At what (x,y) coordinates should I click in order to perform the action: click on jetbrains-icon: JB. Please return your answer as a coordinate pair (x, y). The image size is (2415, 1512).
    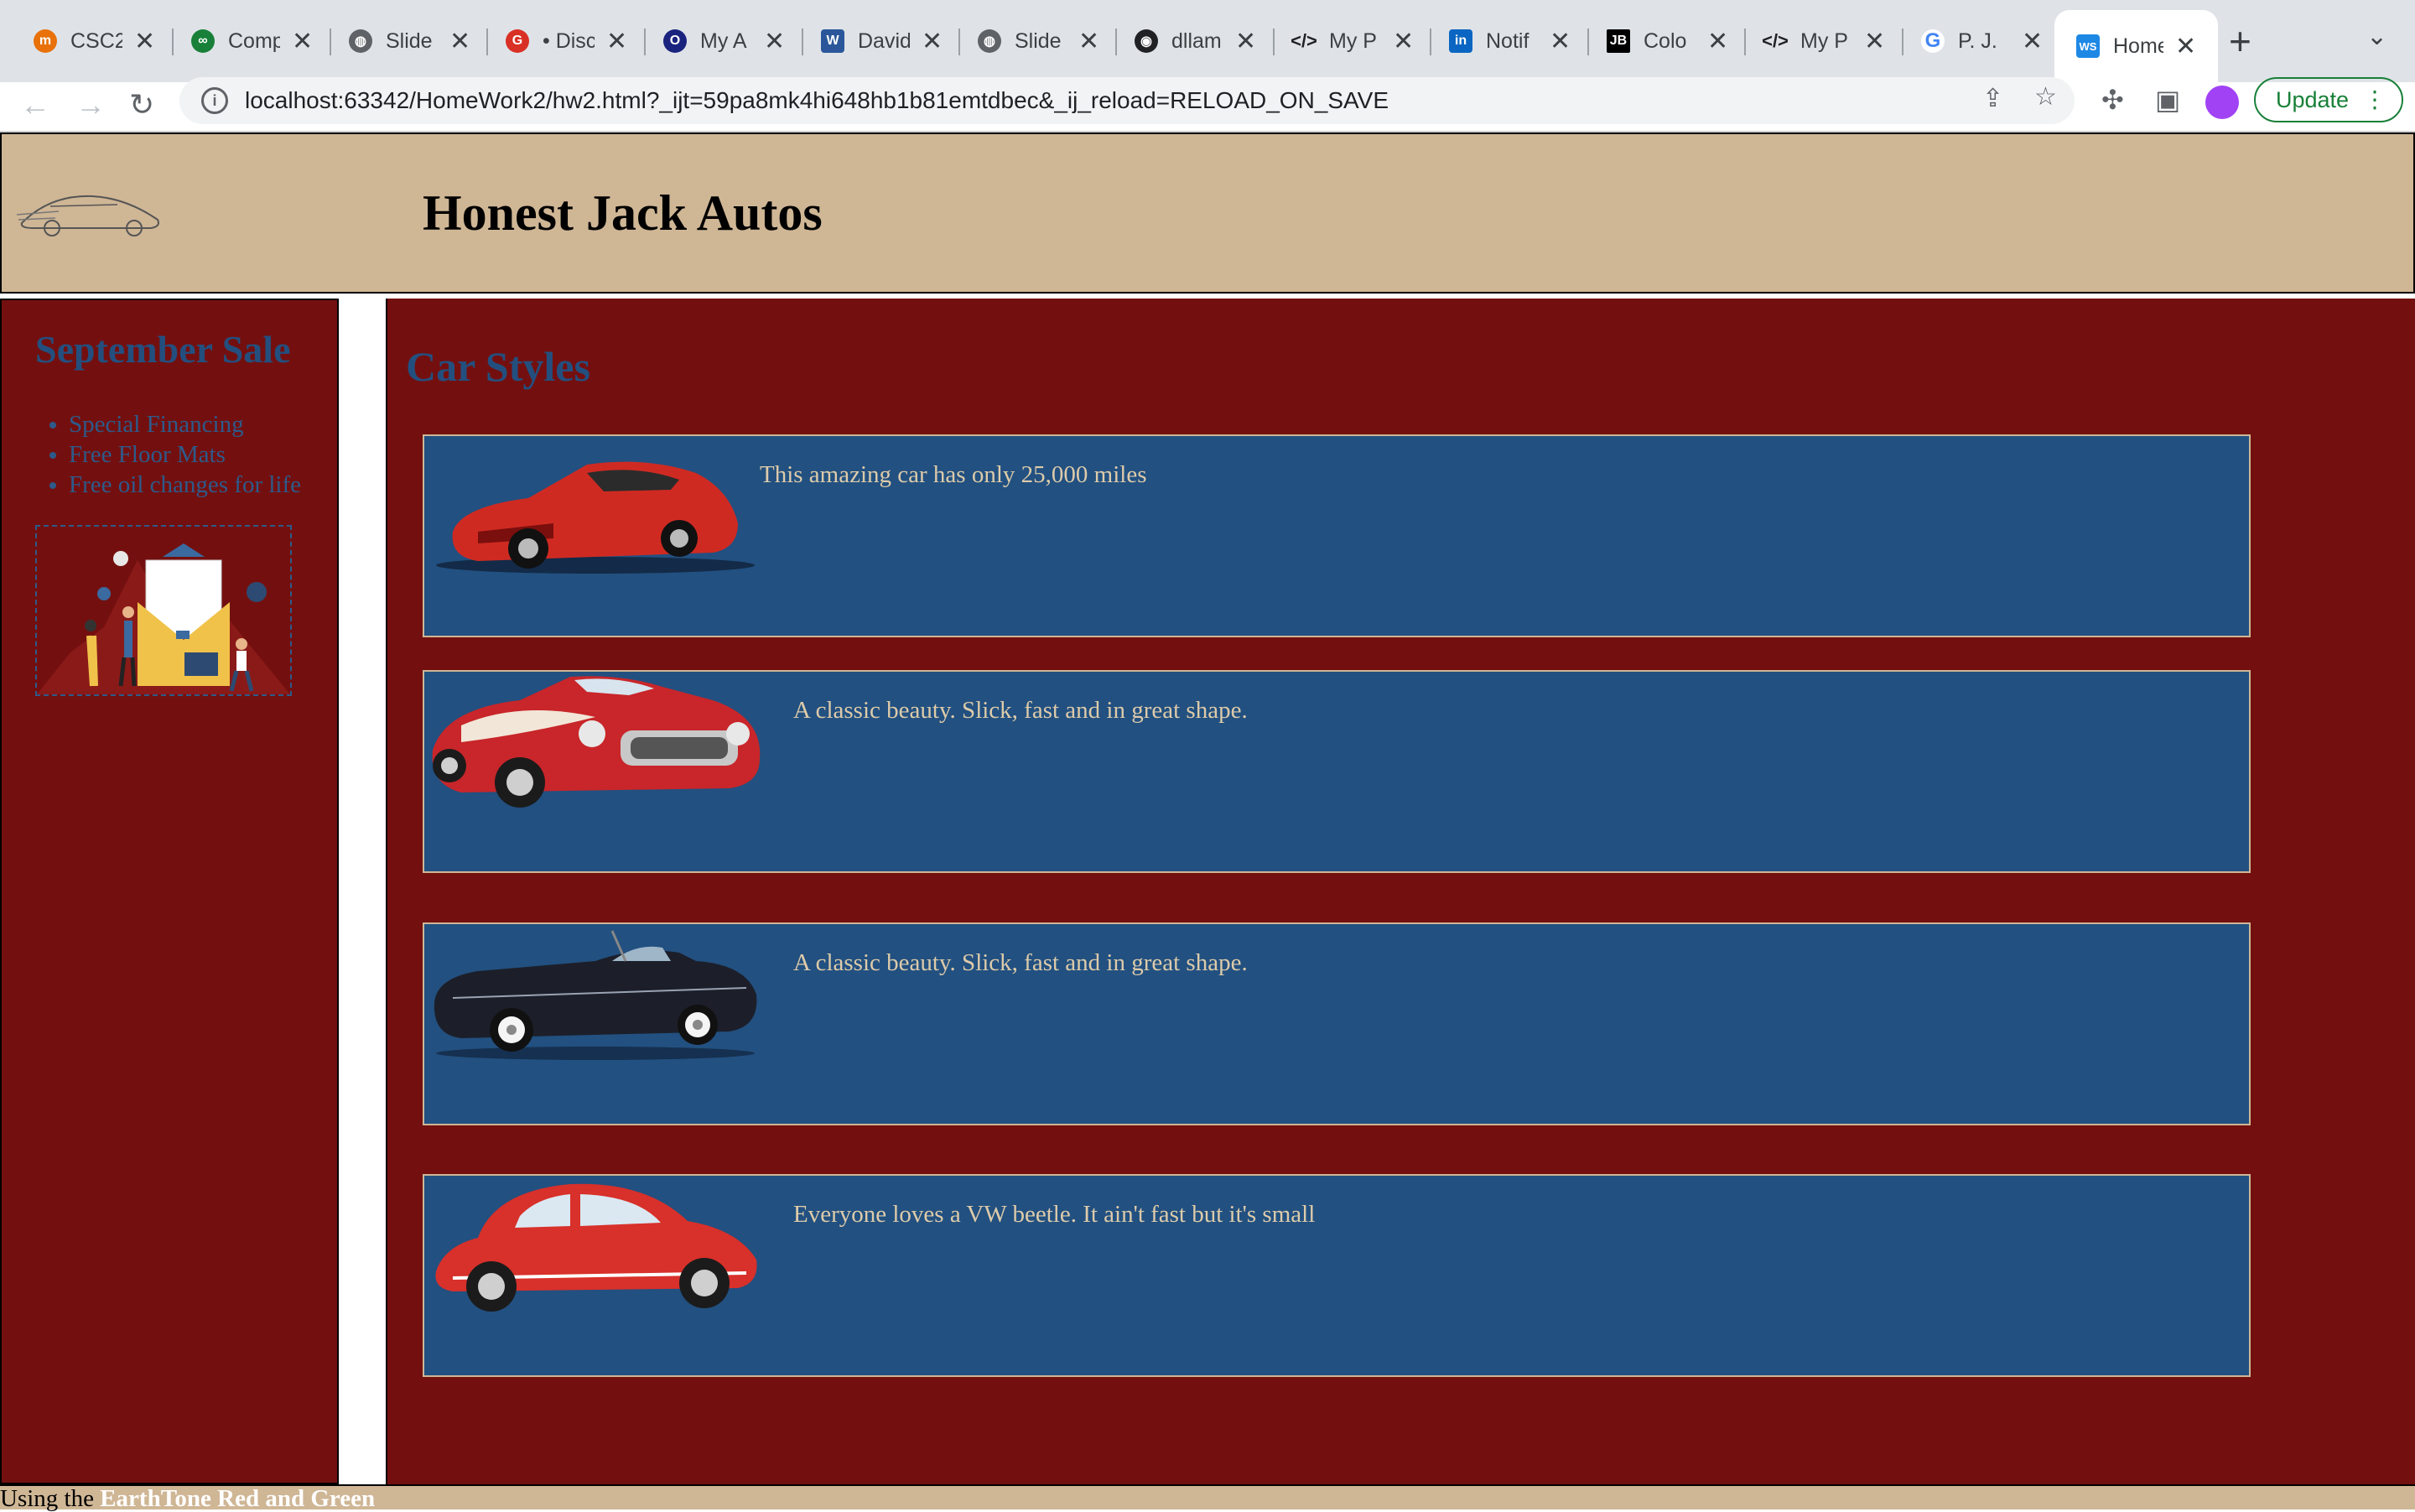
    Looking at the image, I should click on (1618, 41).